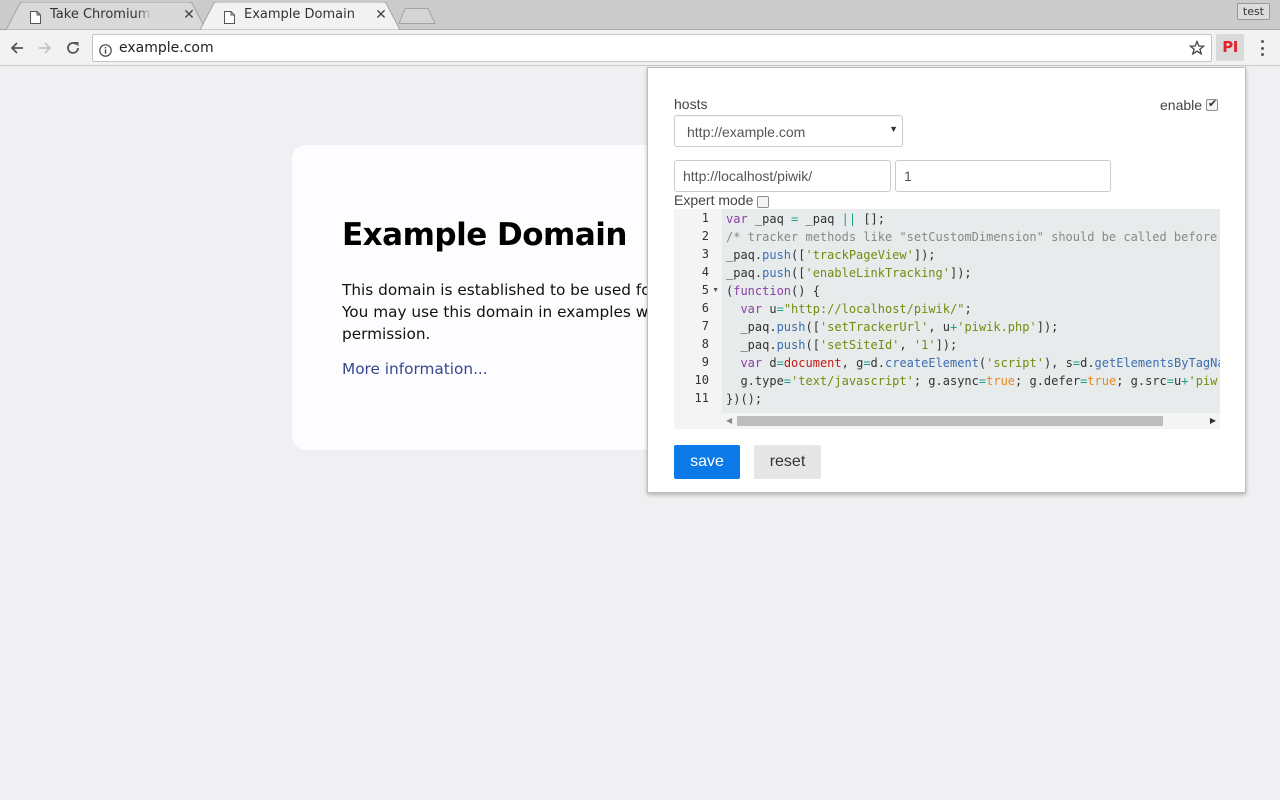  What do you see at coordinates (714, 200) in the screenshot?
I see `expert-mode-label: Expert mode` at bounding box center [714, 200].